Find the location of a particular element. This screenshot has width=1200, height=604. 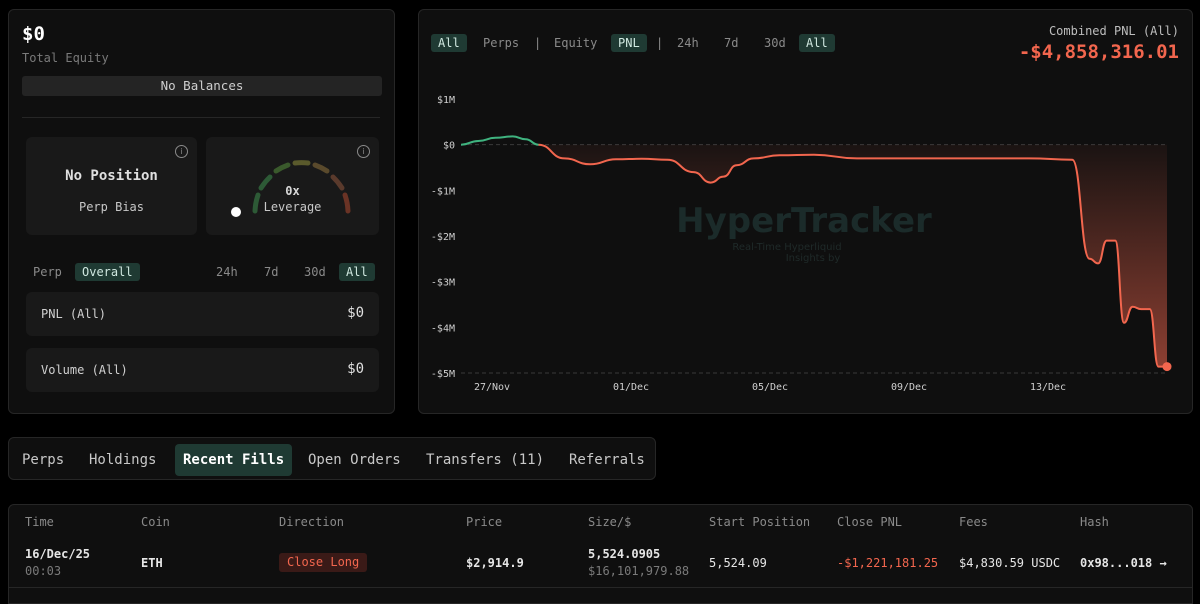

header-direction: Direction is located at coordinates (311, 522).